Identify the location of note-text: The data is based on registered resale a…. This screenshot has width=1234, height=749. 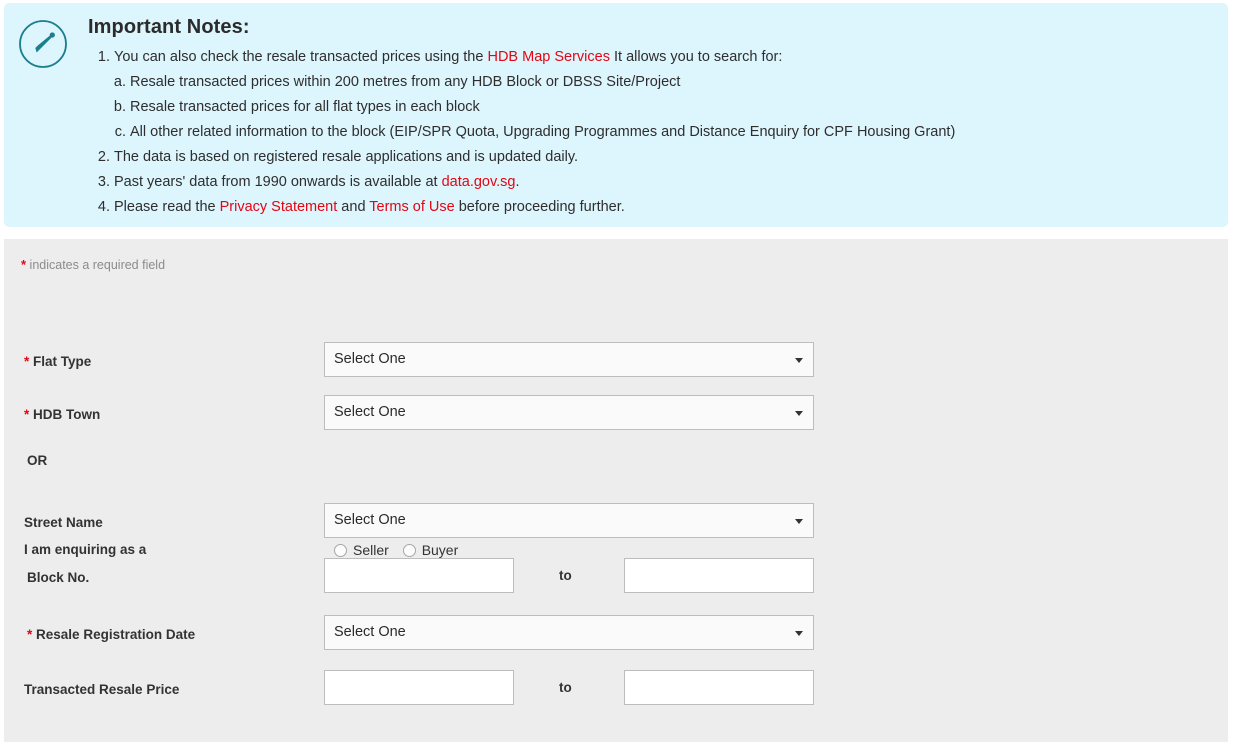
(346, 157).